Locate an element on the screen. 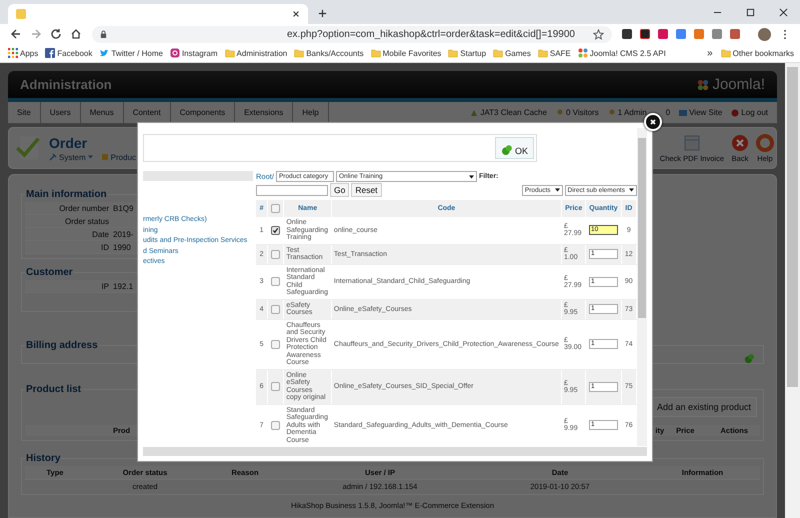 This screenshot has width=800, height=518. reset-button: Reset is located at coordinates (366, 190).